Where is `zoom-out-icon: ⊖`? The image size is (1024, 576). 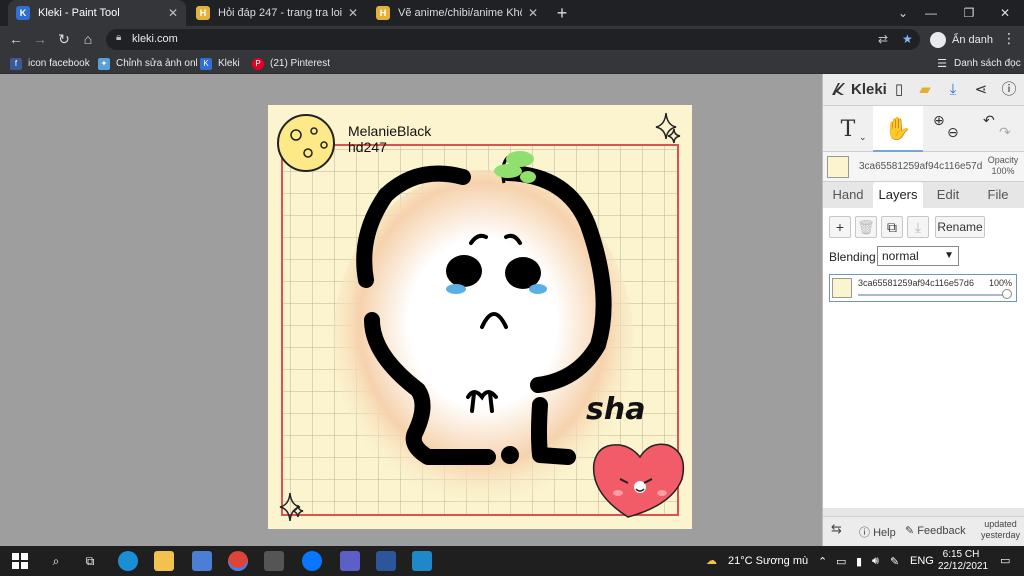 zoom-out-icon: ⊖ is located at coordinates (953, 132).